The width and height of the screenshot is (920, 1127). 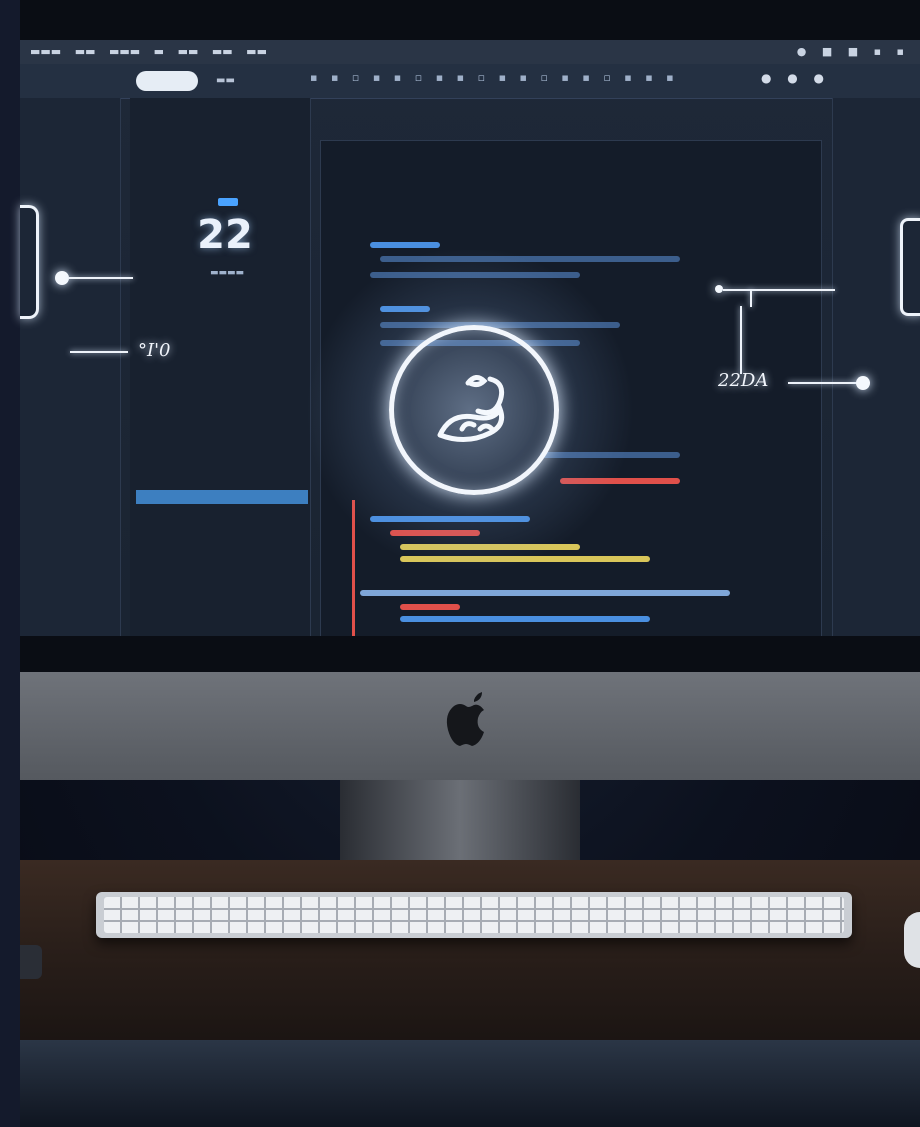 What do you see at coordinates (167, 81) in the screenshot?
I see `toolbar-pill-button` at bounding box center [167, 81].